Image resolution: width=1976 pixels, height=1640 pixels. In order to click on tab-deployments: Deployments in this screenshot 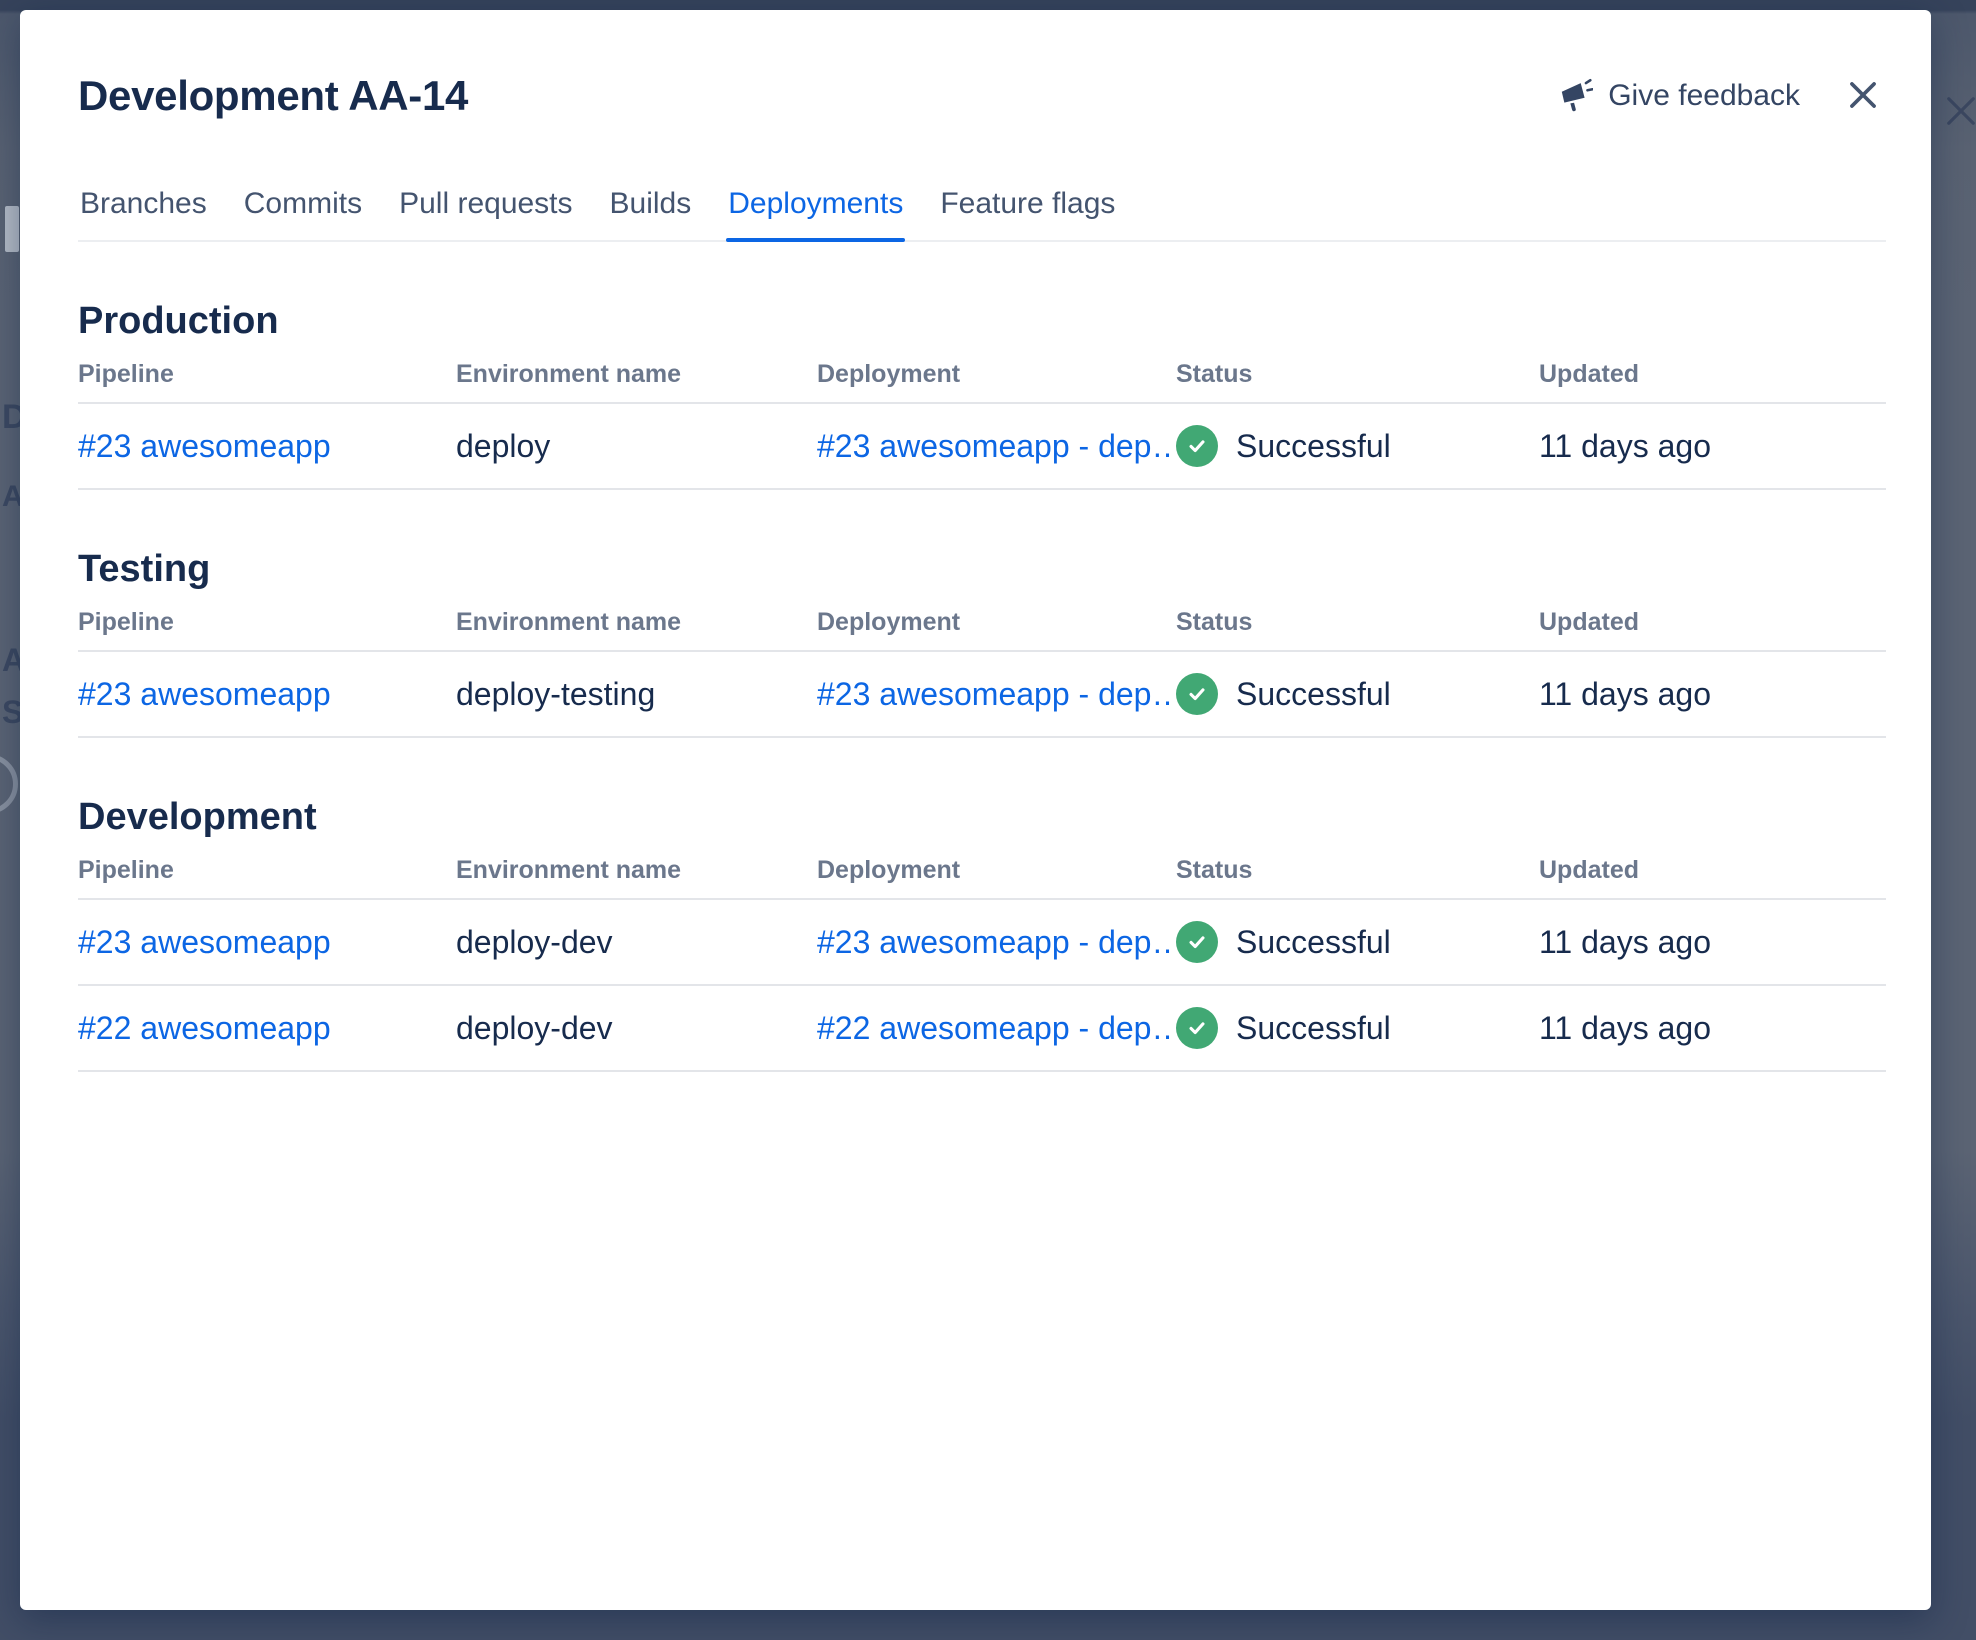, I will do `click(816, 214)`.